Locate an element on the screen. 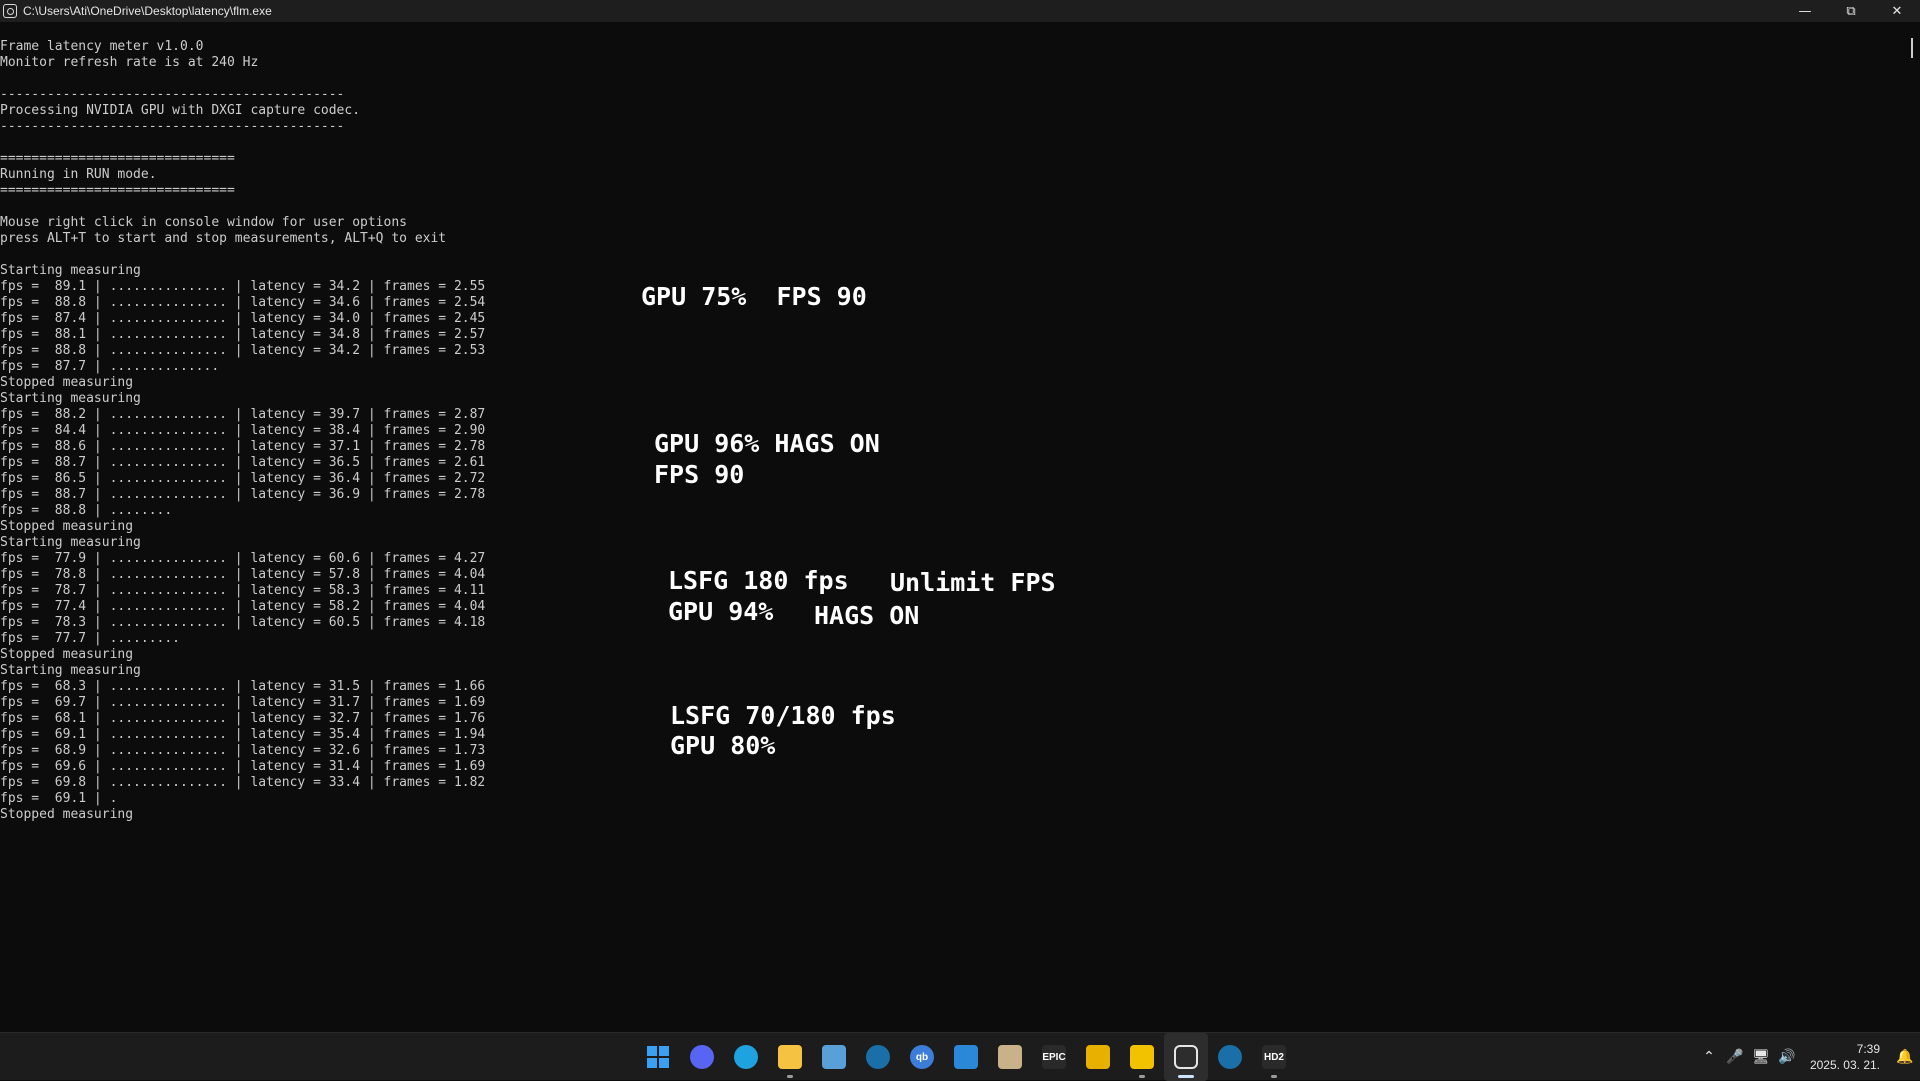 Image resolution: width=1920 pixels, height=1081 pixels. store-icon is located at coordinates (966, 1057).